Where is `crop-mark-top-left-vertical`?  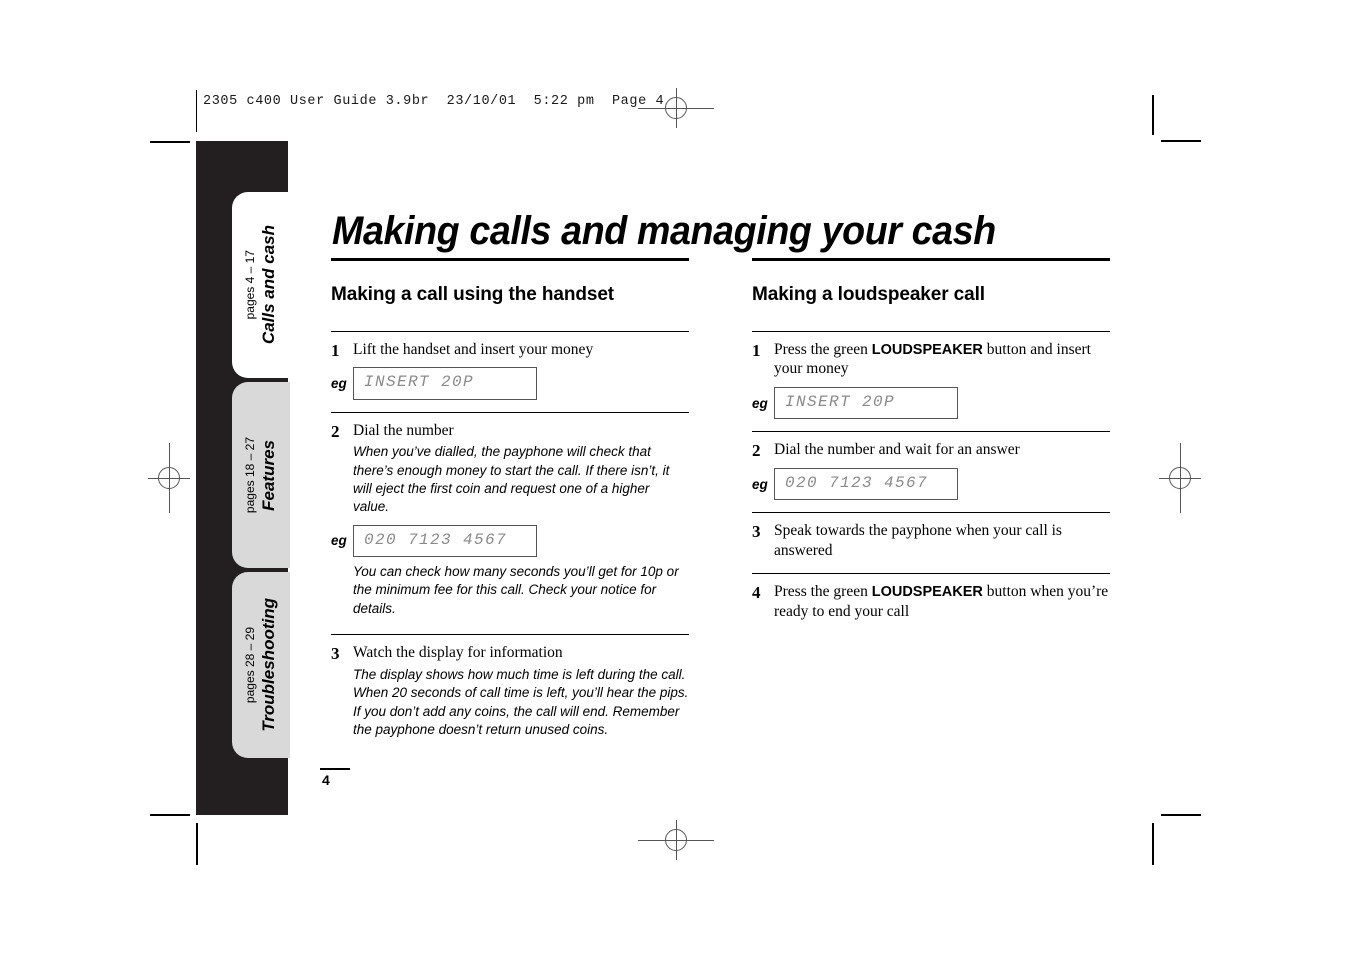 crop-mark-top-left-vertical is located at coordinates (196, 111).